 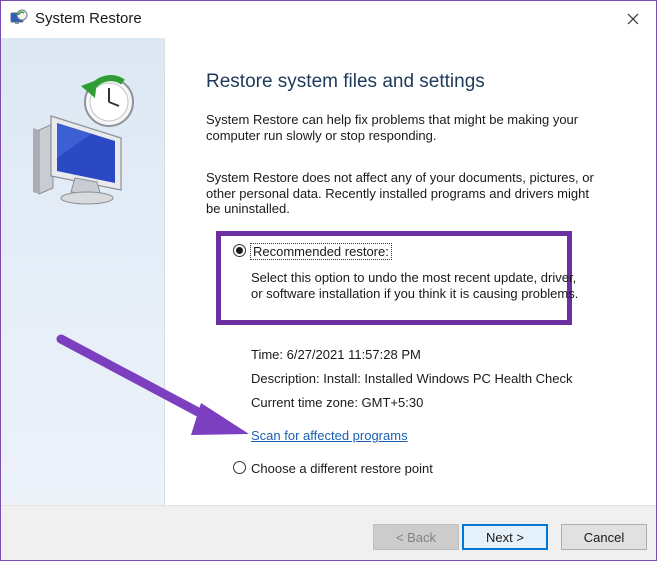 What do you see at coordinates (329, 435) in the screenshot?
I see `scan-affected-programs-link: Scan for affected programs` at bounding box center [329, 435].